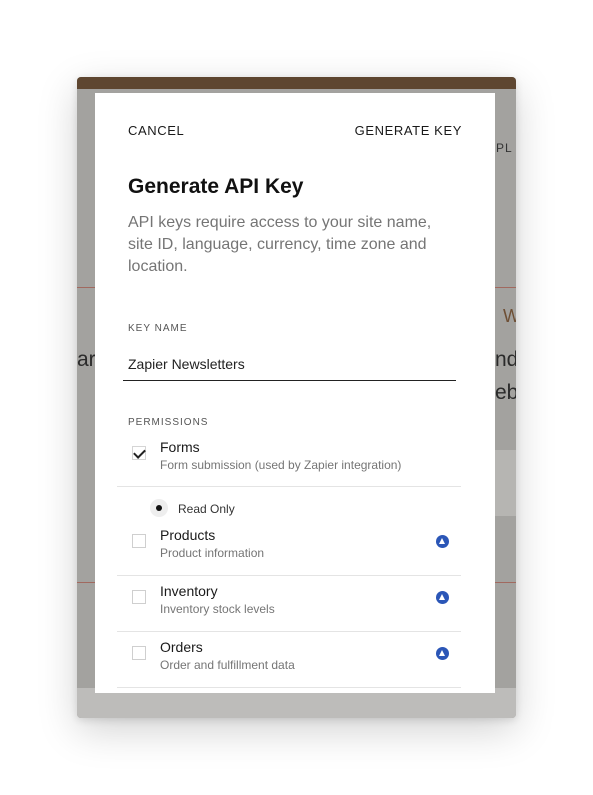 The height and width of the screenshot is (795, 593). What do you see at coordinates (296, 83) in the screenshot?
I see `background-header-bar` at bounding box center [296, 83].